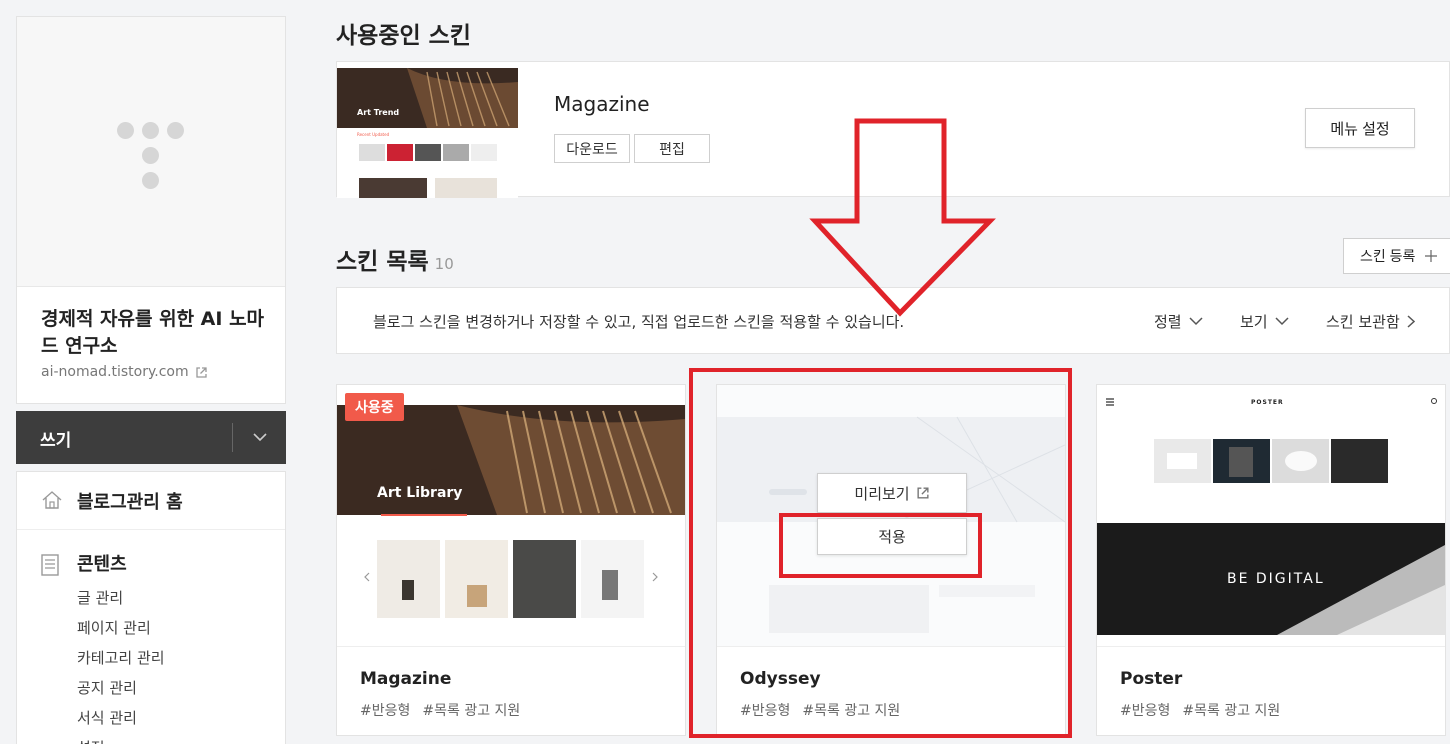 The height and width of the screenshot is (744, 1450). I want to click on skin-thumbnail-magazine: 사용중 Art Library, so click(511, 516).